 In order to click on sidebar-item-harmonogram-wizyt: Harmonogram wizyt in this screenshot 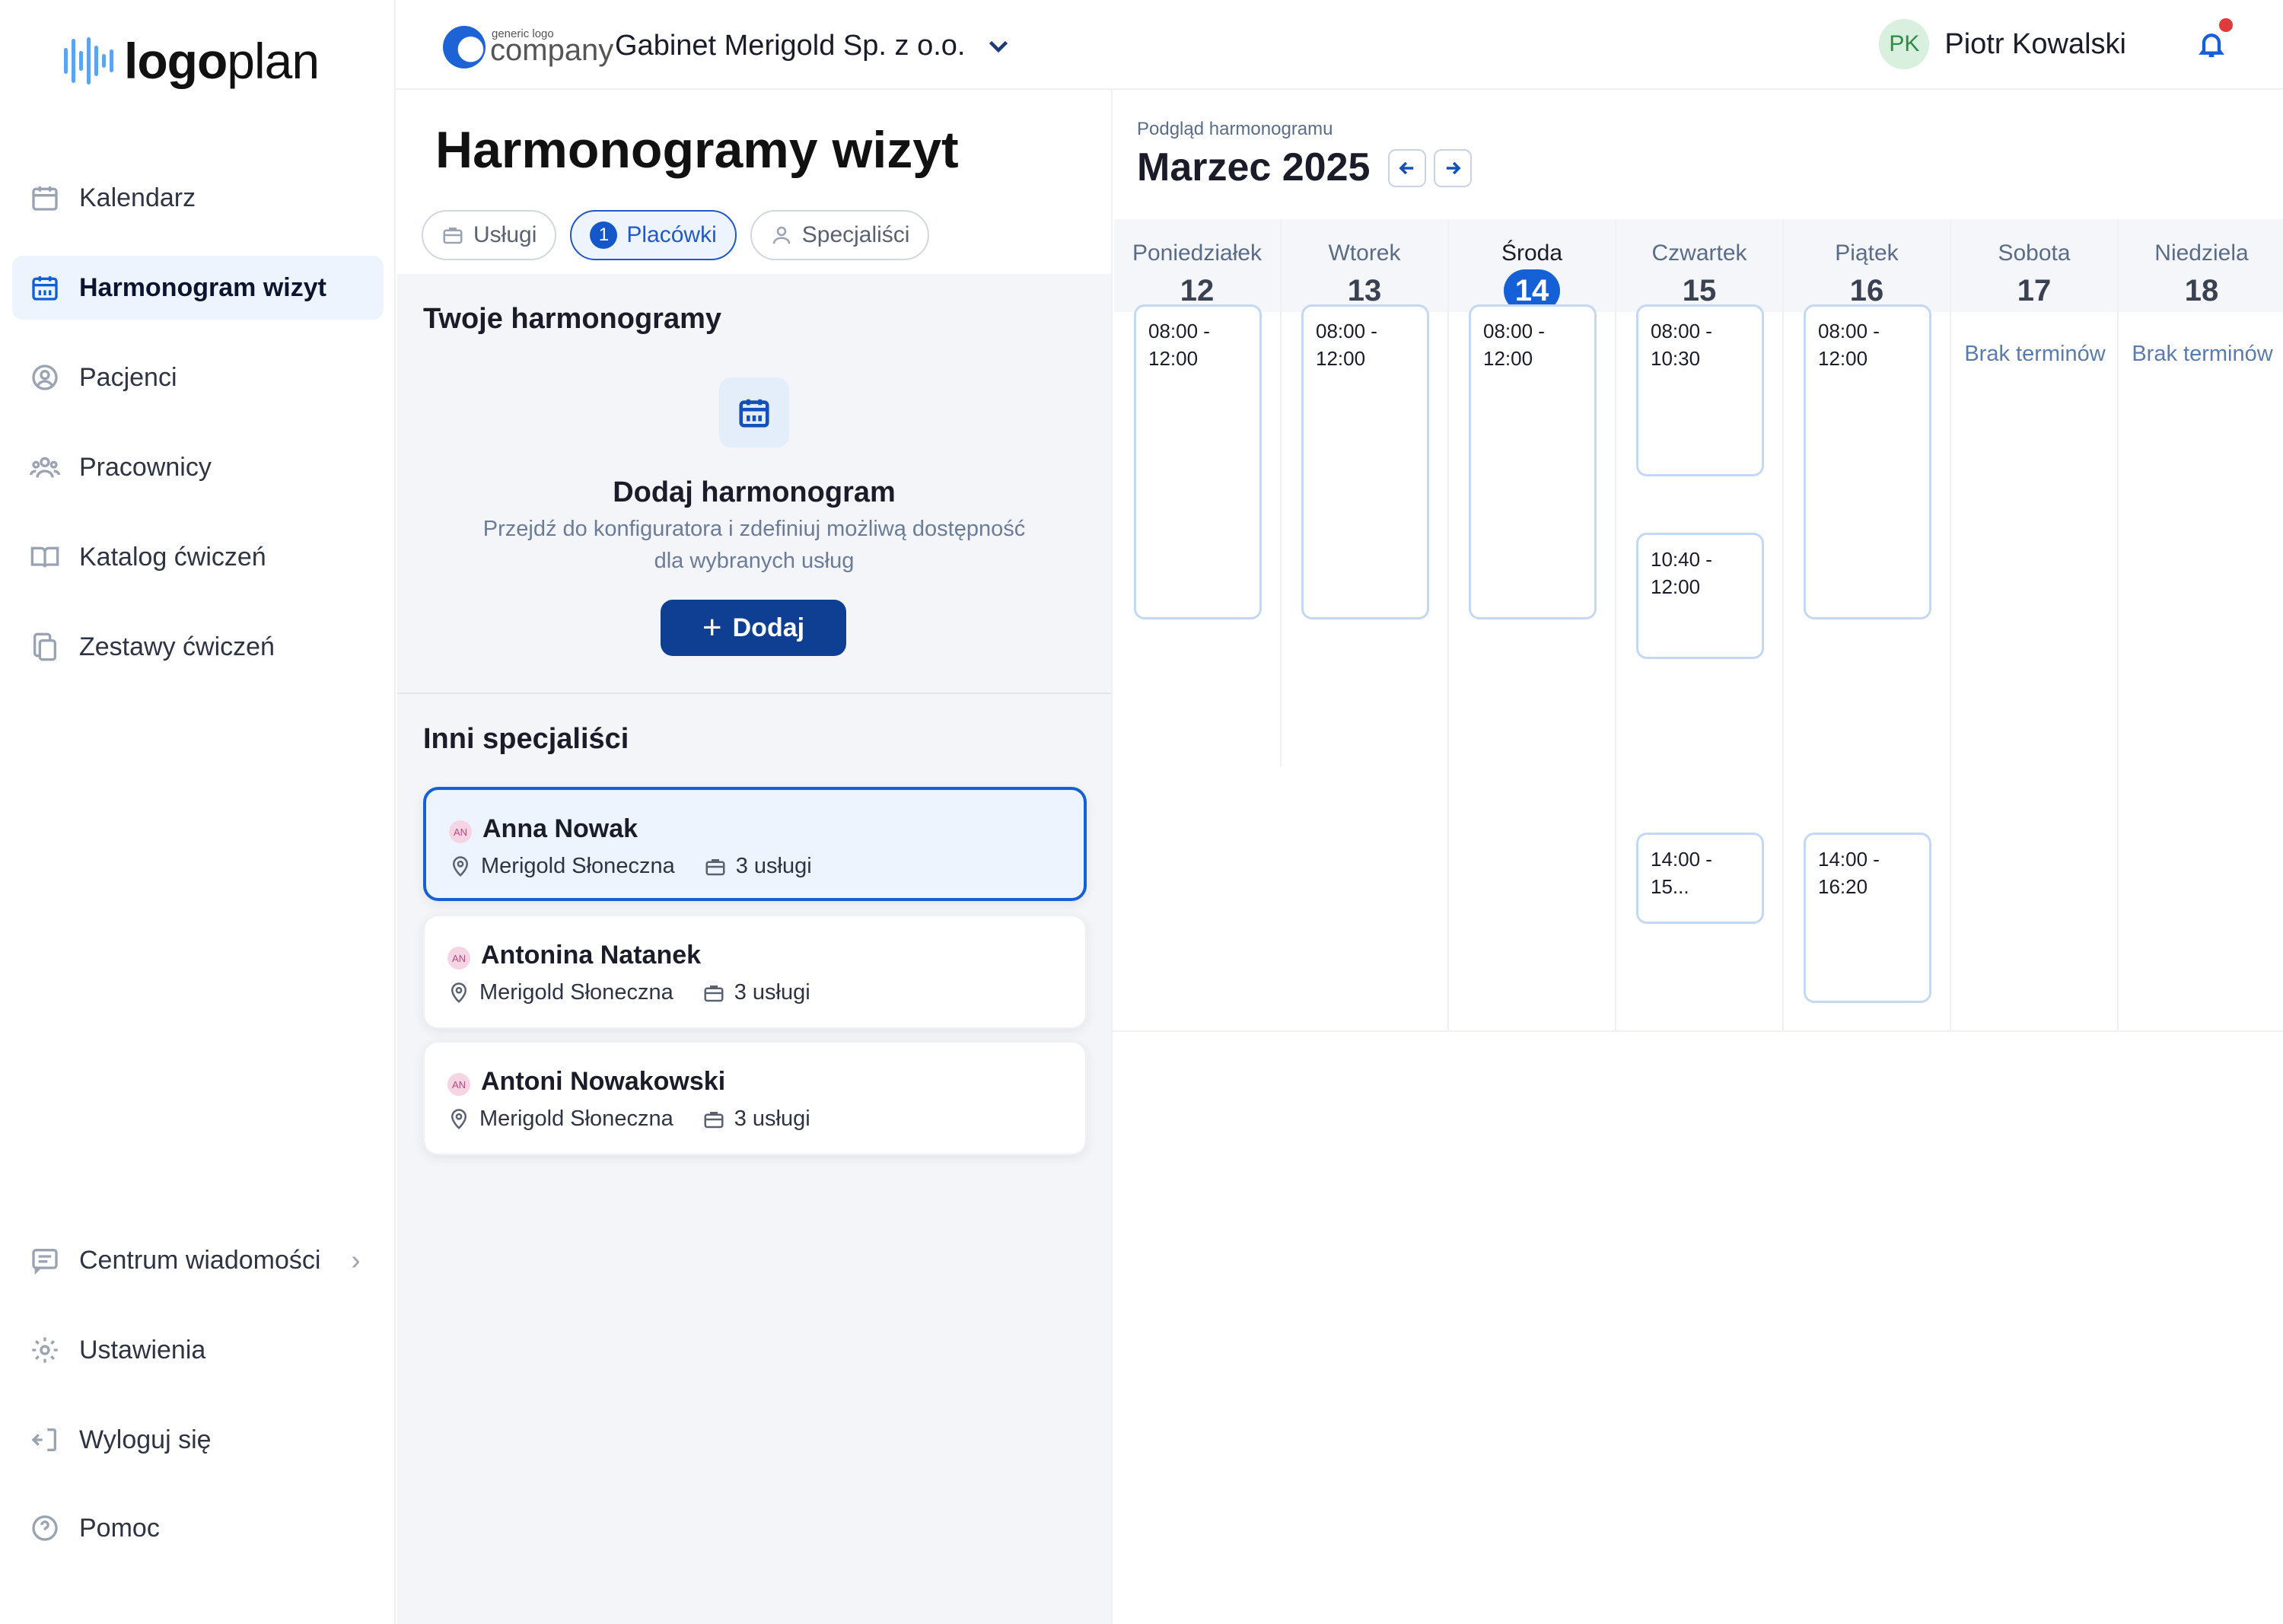, I will do `click(198, 288)`.